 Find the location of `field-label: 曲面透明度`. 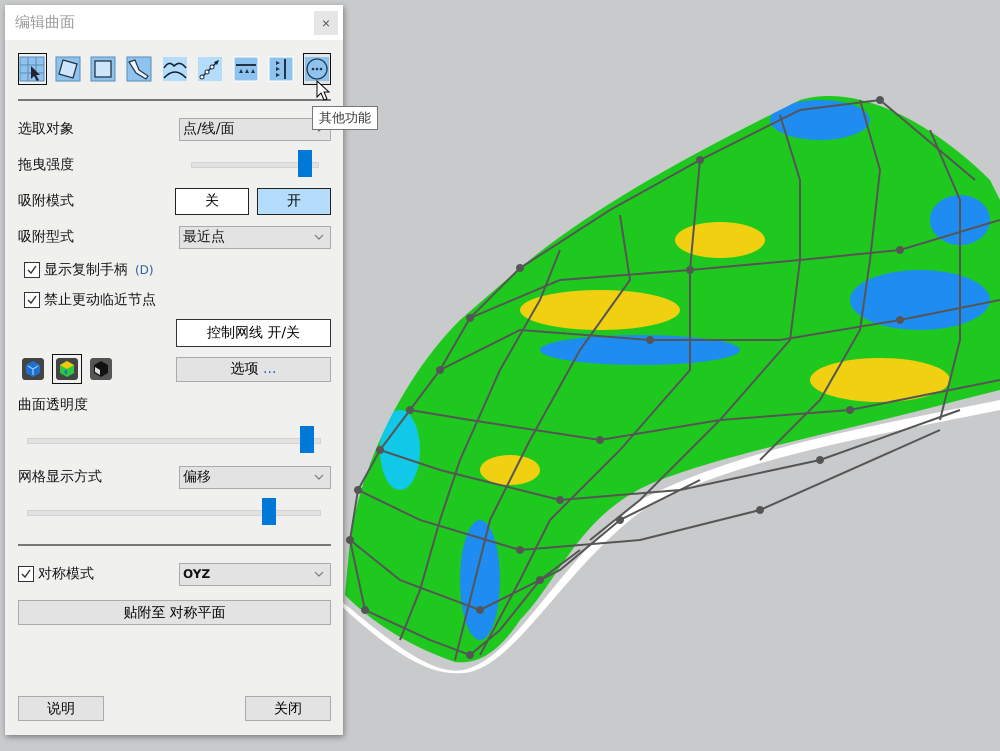

field-label: 曲面透明度 is located at coordinates (53, 405).